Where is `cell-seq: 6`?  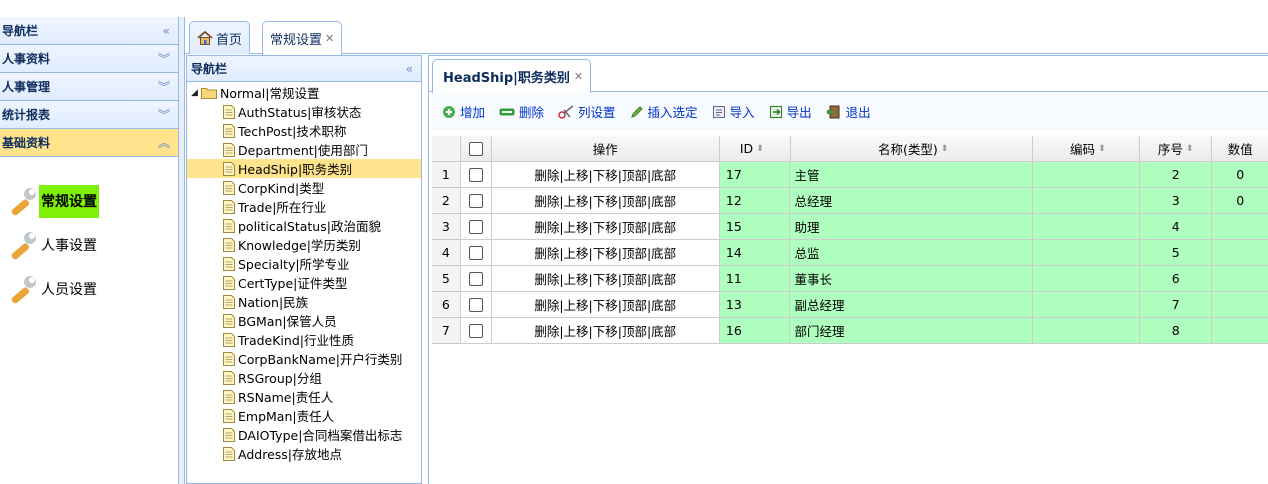 cell-seq: 6 is located at coordinates (1176, 278).